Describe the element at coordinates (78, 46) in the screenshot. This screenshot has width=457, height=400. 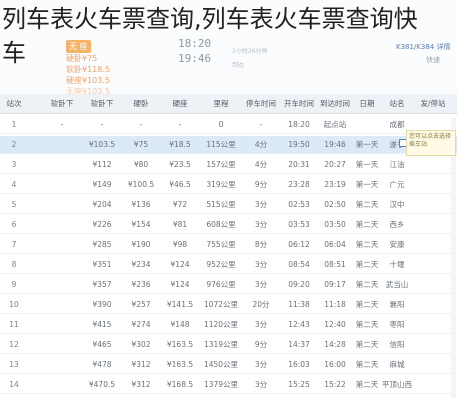
I see `seat-type-badge: 无 座` at that location.